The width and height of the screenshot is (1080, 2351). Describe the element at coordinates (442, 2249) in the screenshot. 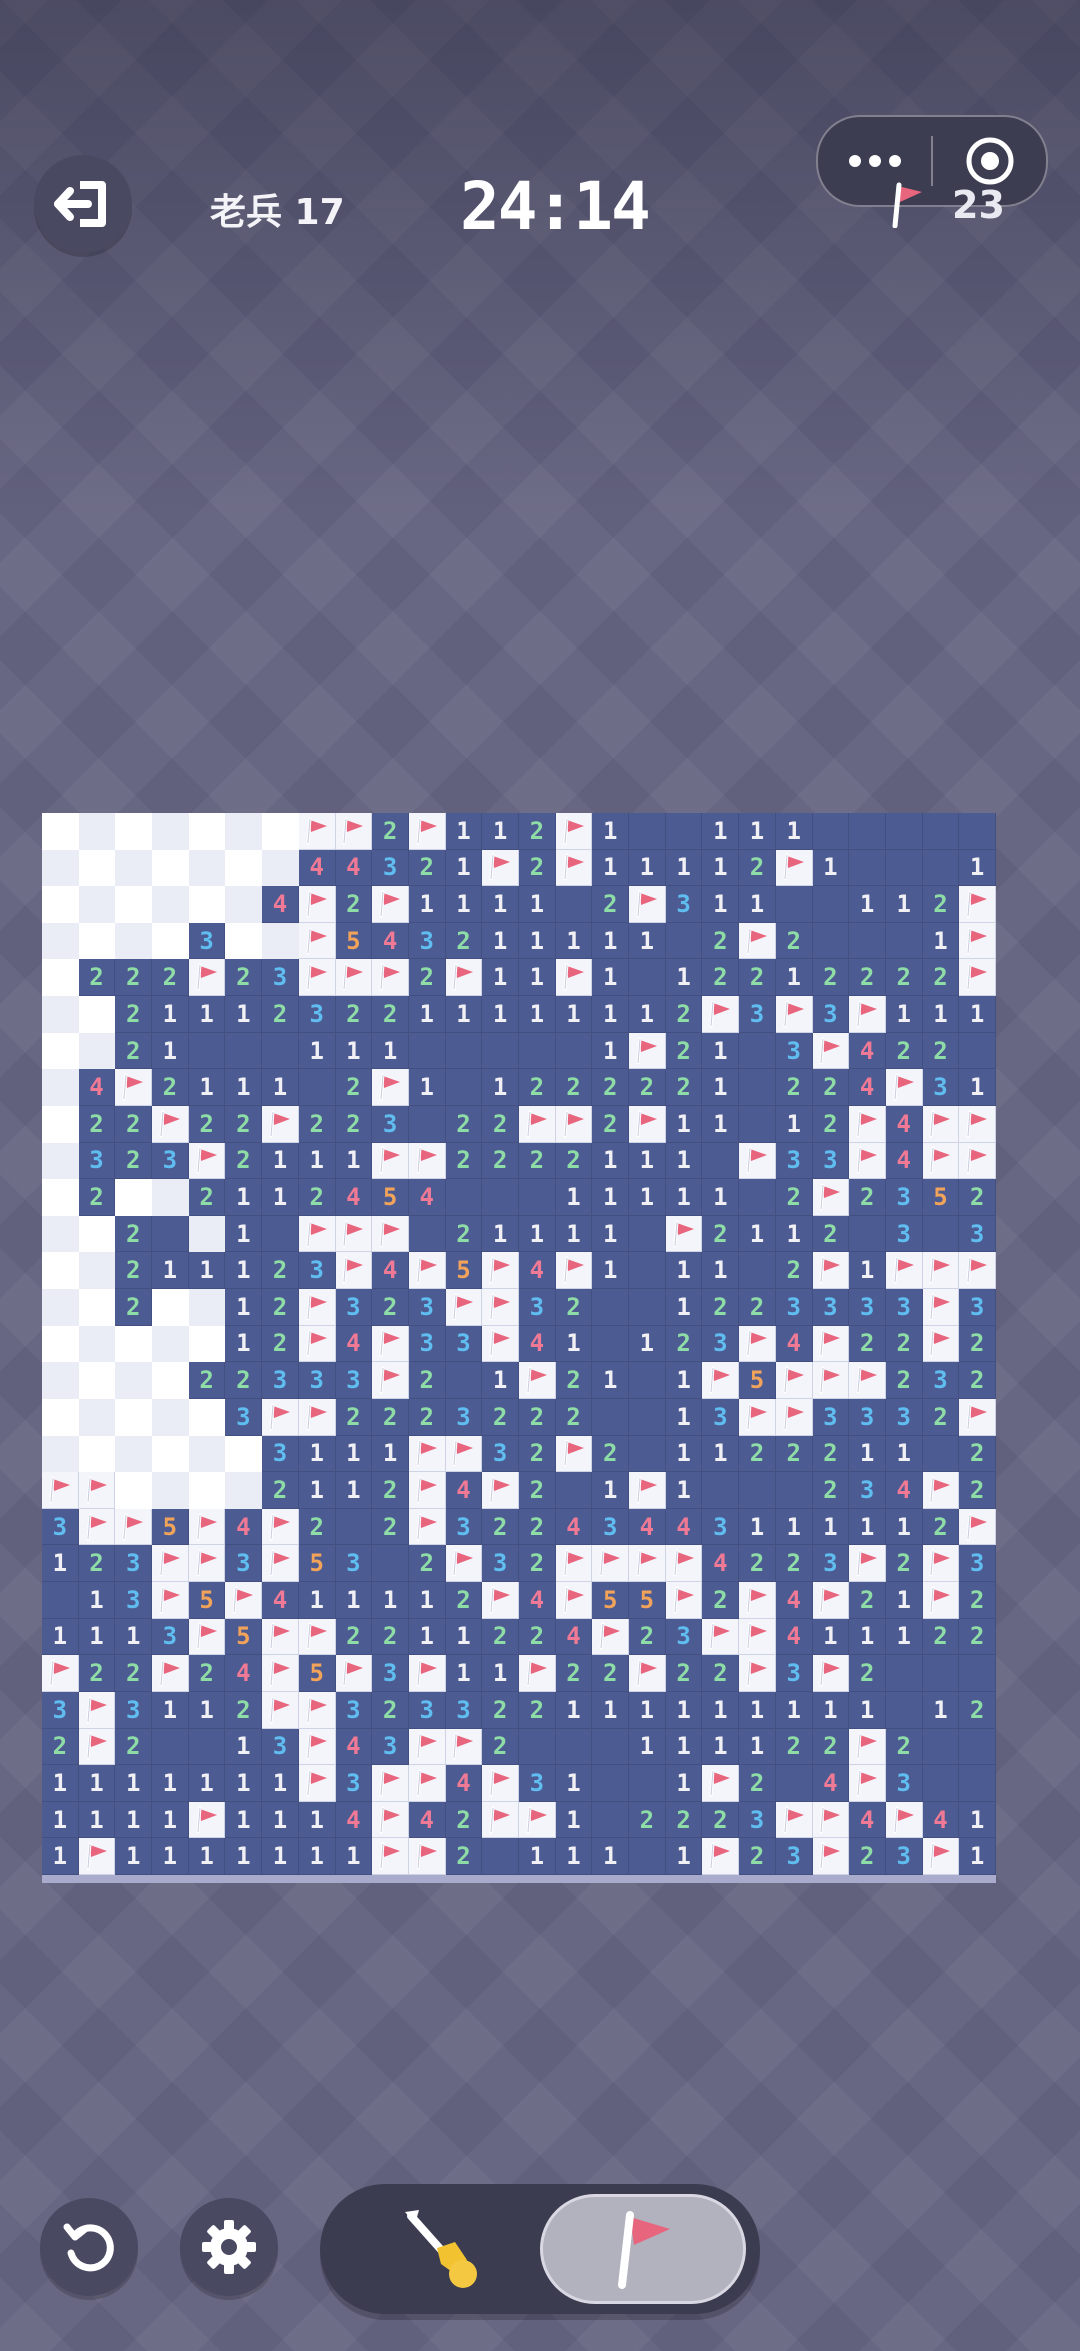

I see `dig-mode-button` at that location.